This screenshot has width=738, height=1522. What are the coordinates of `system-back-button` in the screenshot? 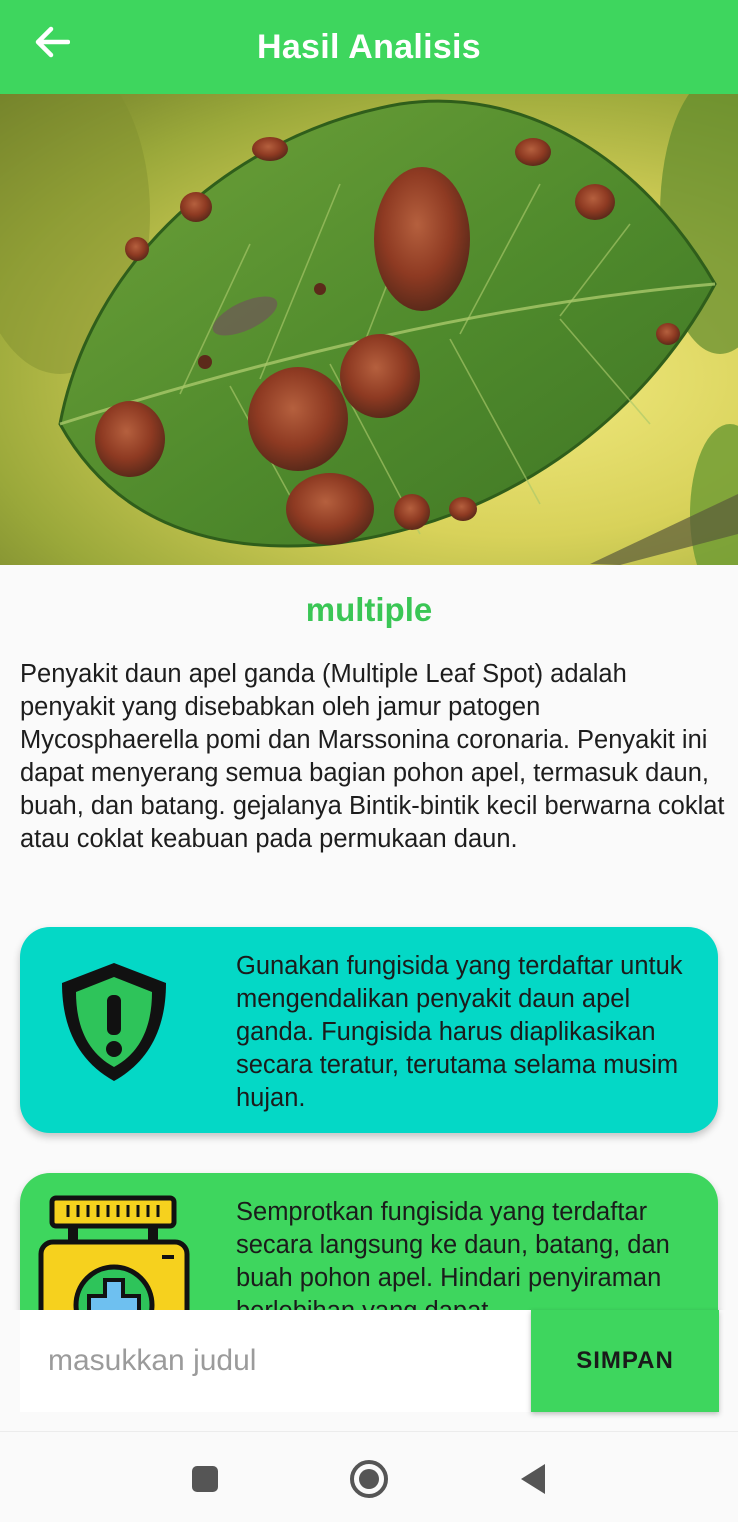 It's located at (533, 1479).